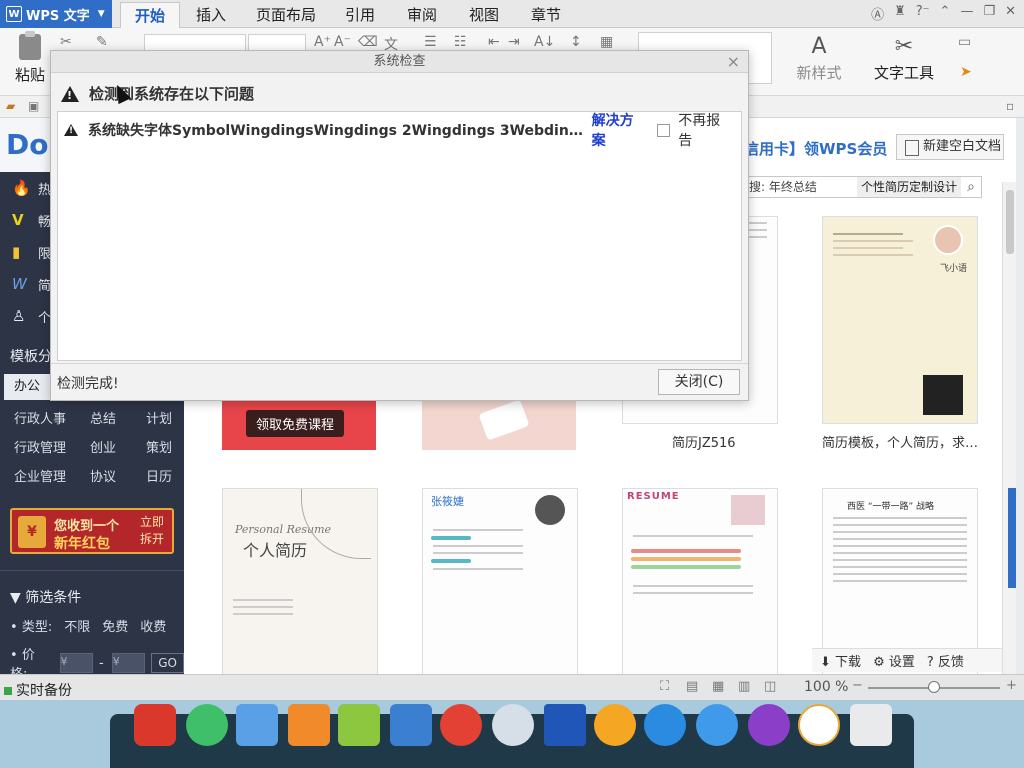  What do you see at coordinates (27, 387) in the screenshot?
I see `category-tab-office: 办公` at bounding box center [27, 387].